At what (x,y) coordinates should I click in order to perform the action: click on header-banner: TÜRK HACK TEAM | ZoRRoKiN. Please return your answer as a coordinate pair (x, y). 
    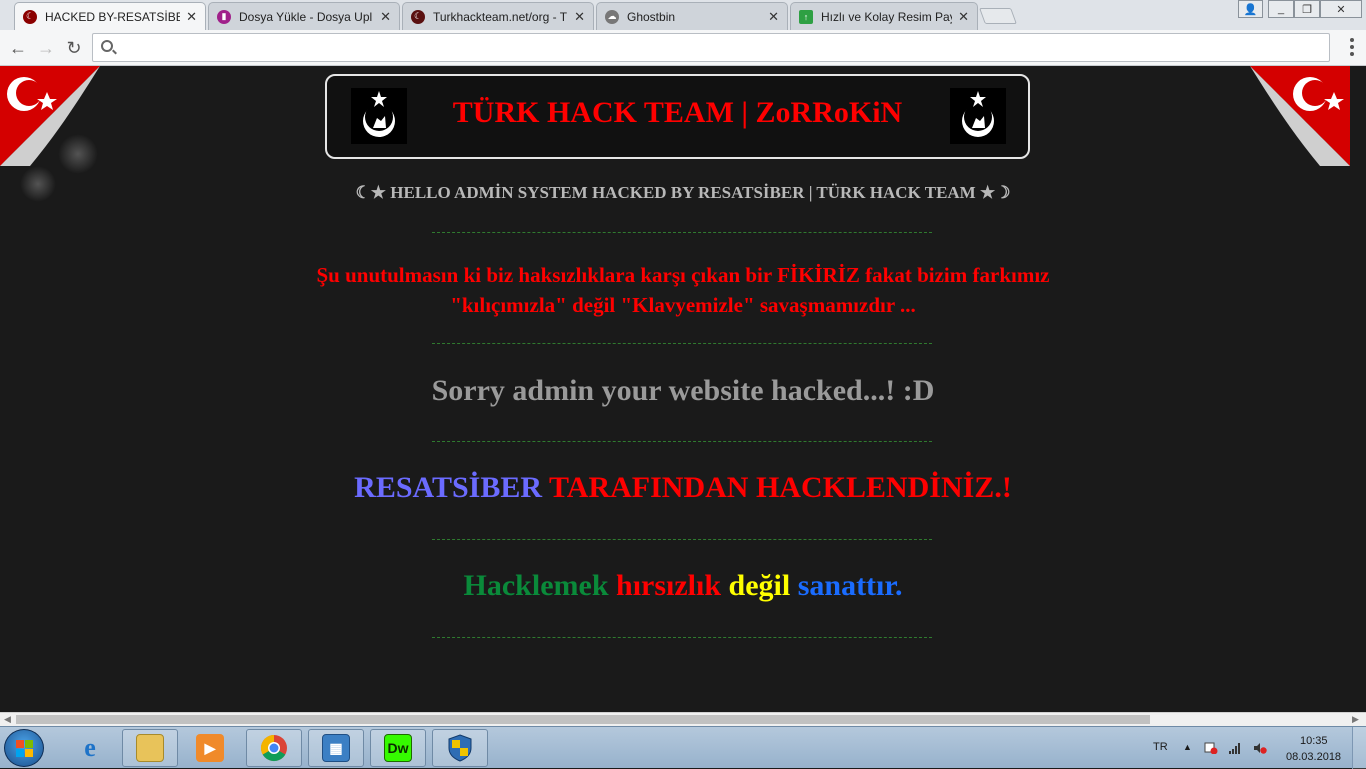
    Looking at the image, I should click on (677, 116).